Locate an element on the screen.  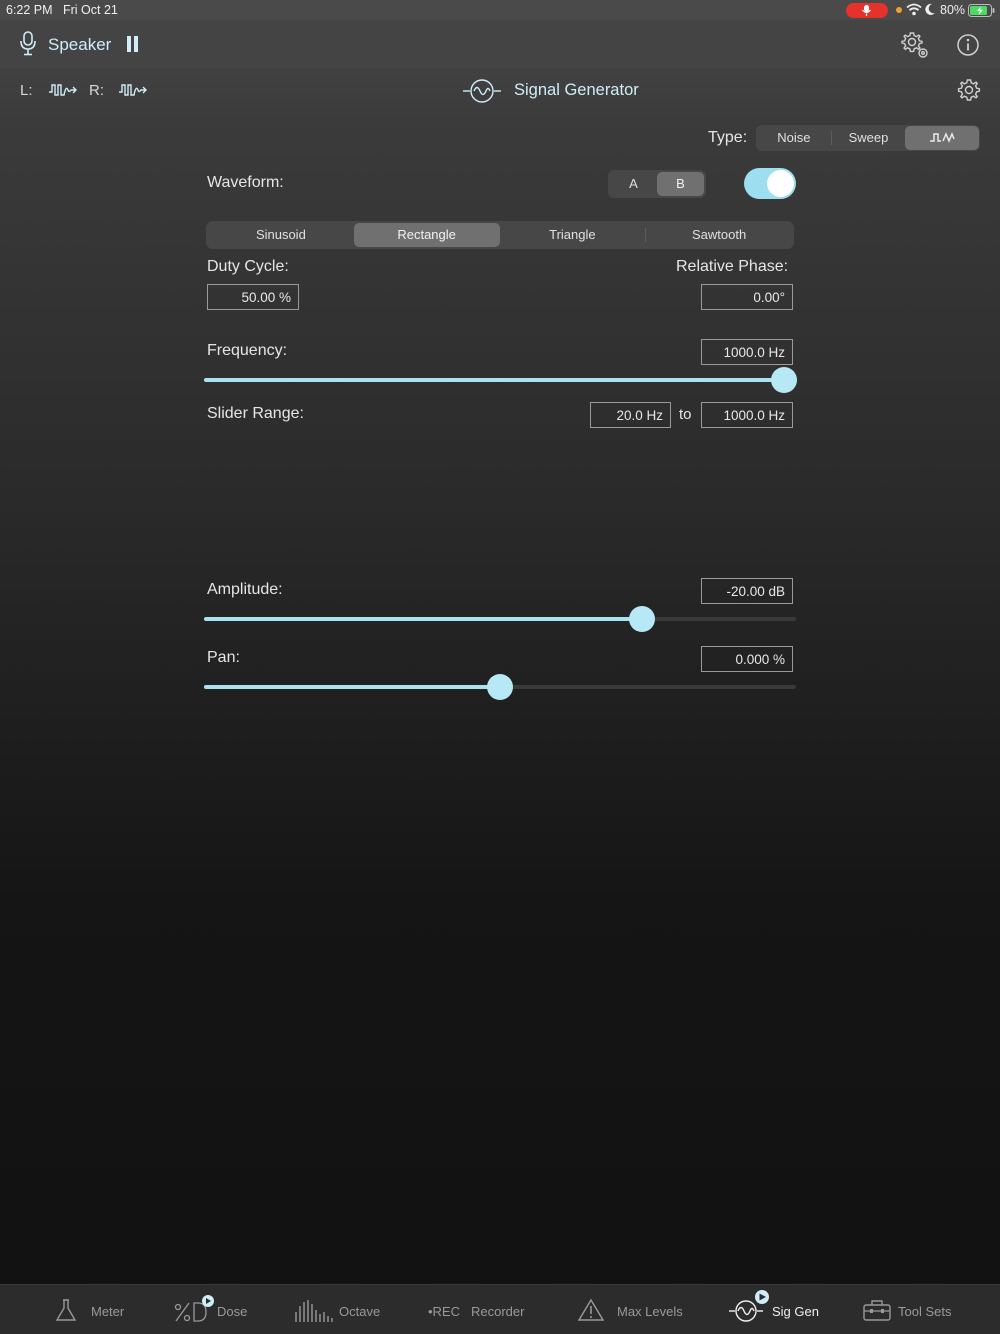
pan-input: 0.000 % is located at coordinates (747, 659).